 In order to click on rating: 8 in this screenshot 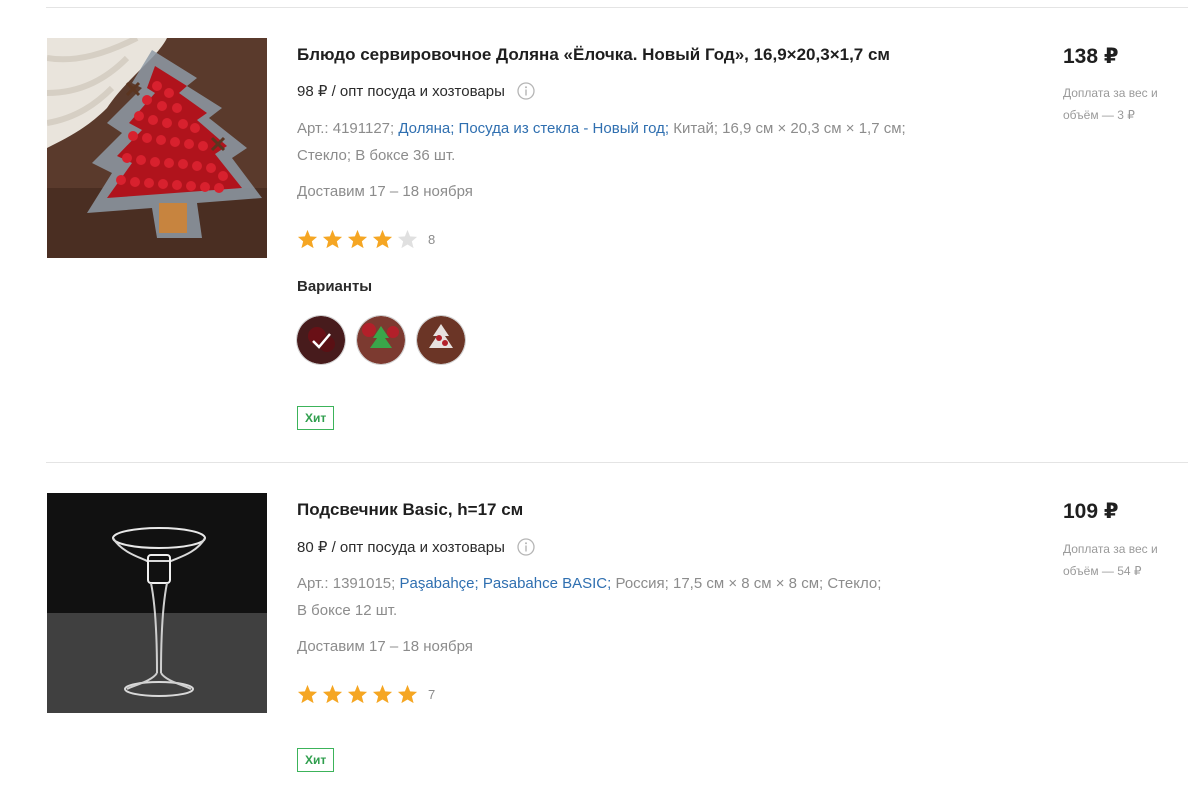, I will do `click(366, 239)`.